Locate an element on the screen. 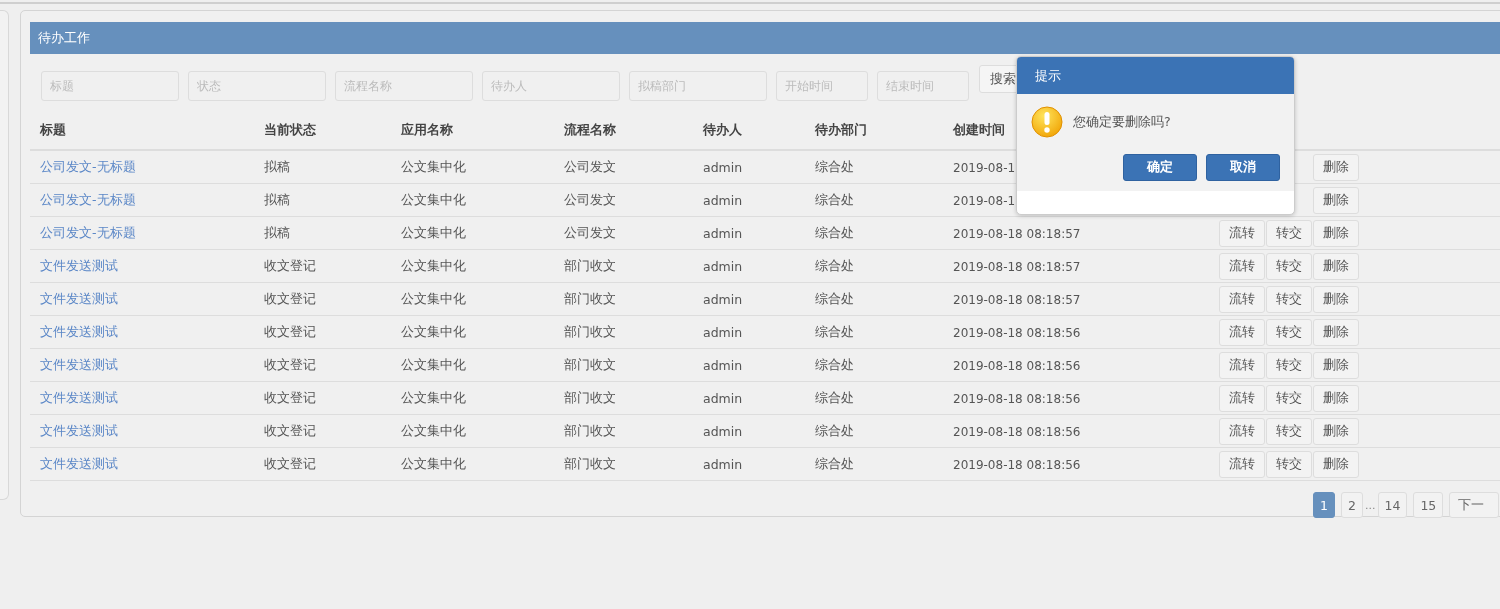 This screenshot has width=1500, height=609. column-header: 当前状态 is located at coordinates (290, 129).